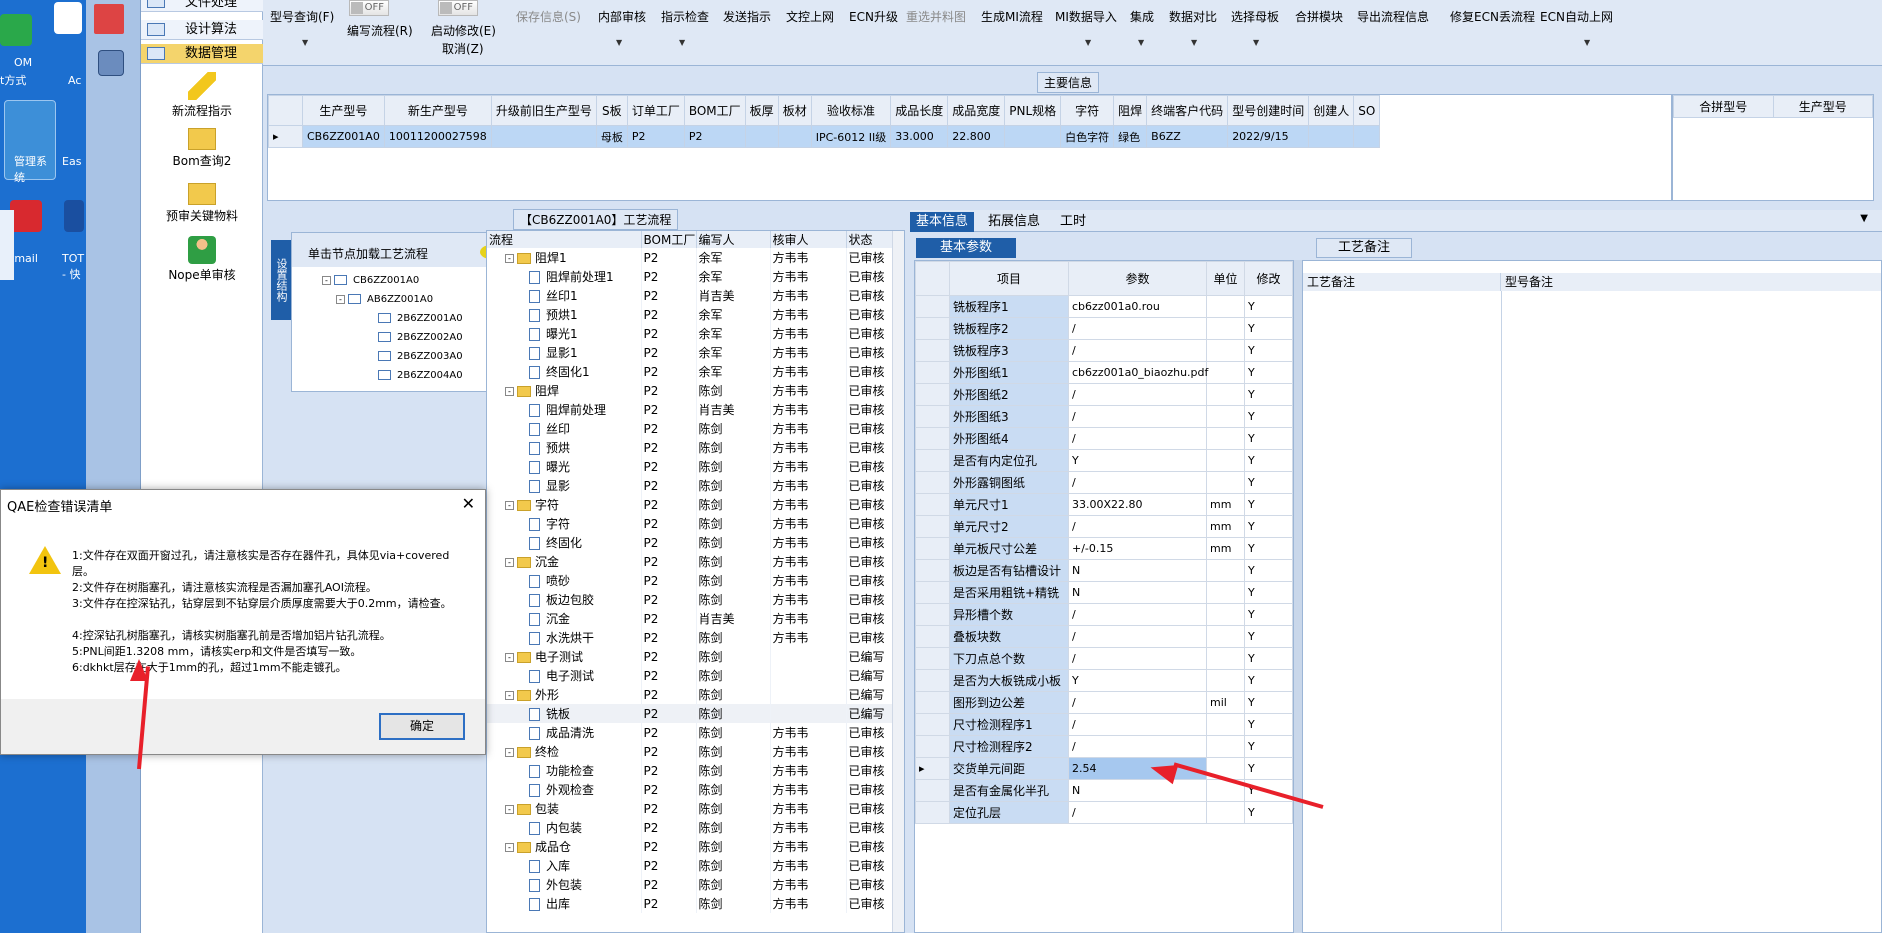  I want to click on edit-flow-toggle: OFF, so click(369, 8).